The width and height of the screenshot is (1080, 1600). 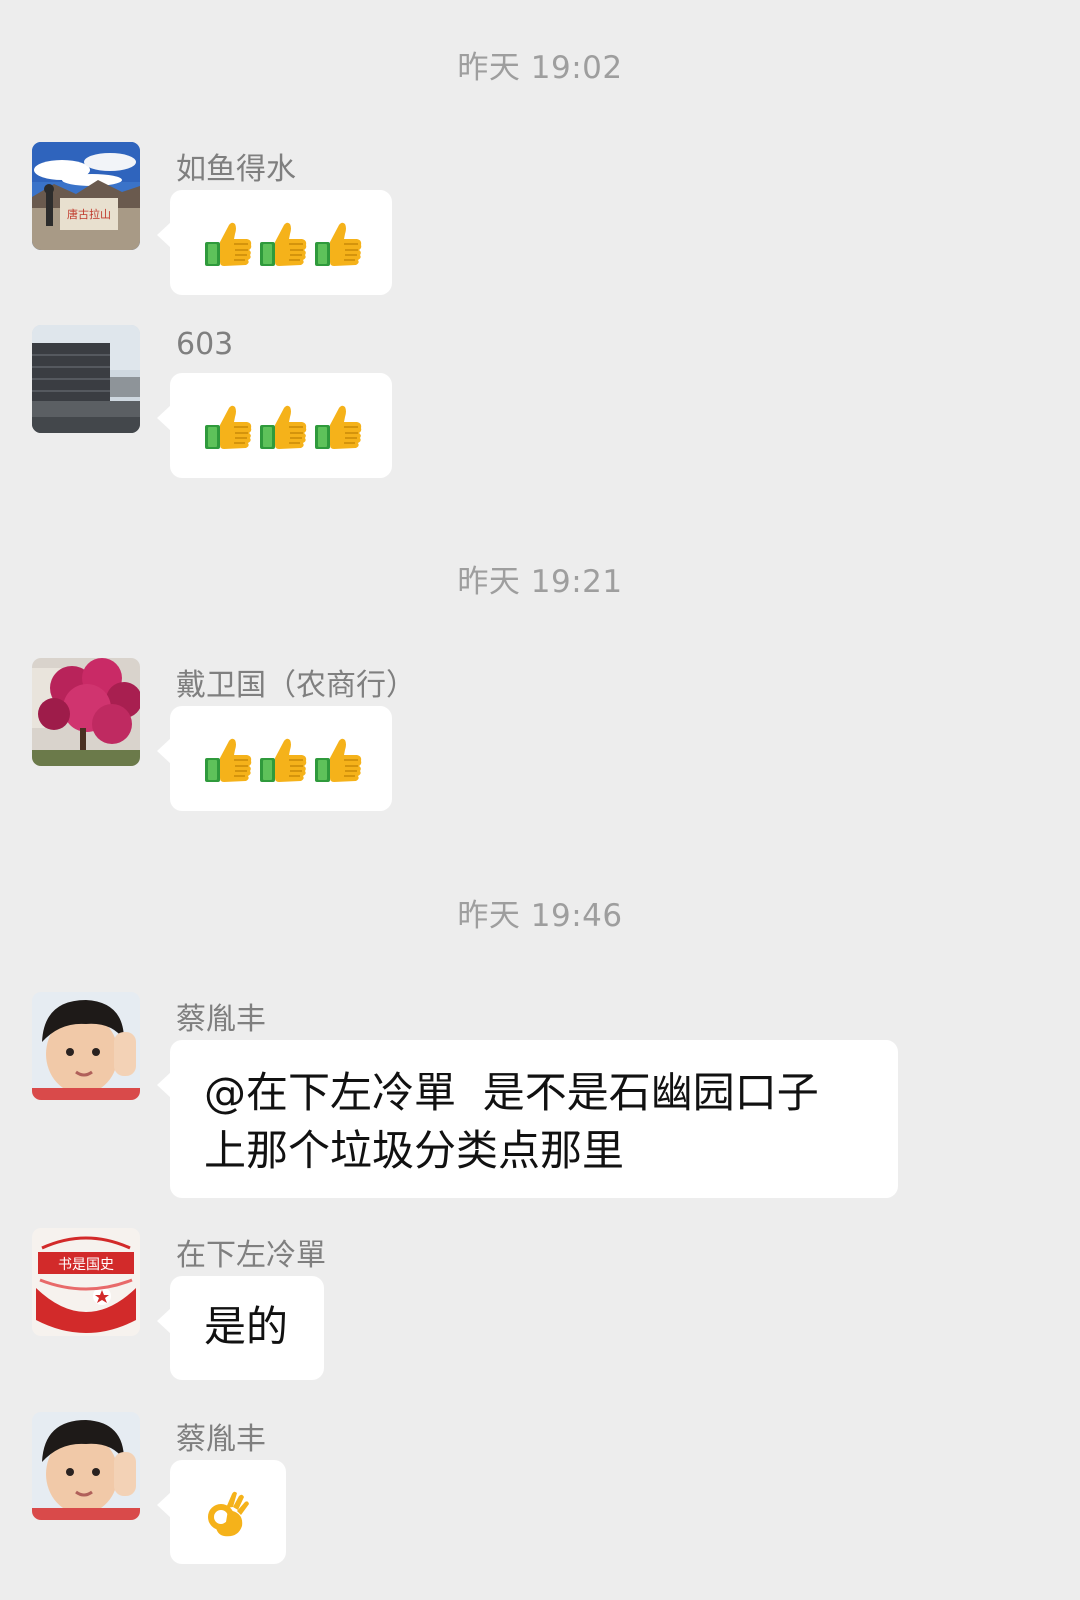 I want to click on sender-name: 在下左冷單, so click(x=251, y=1255).